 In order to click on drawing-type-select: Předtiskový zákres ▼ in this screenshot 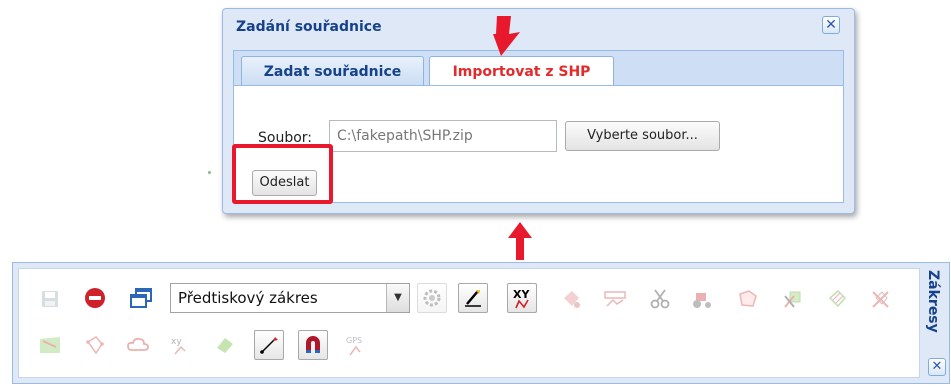, I will do `click(290, 298)`.